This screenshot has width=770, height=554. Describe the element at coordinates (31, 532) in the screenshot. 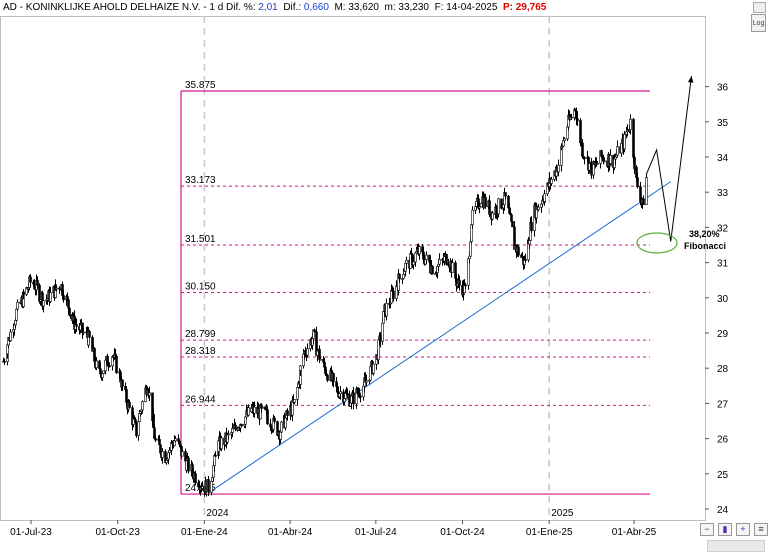

I see `x-tick-label: 01-Jul-23` at that location.